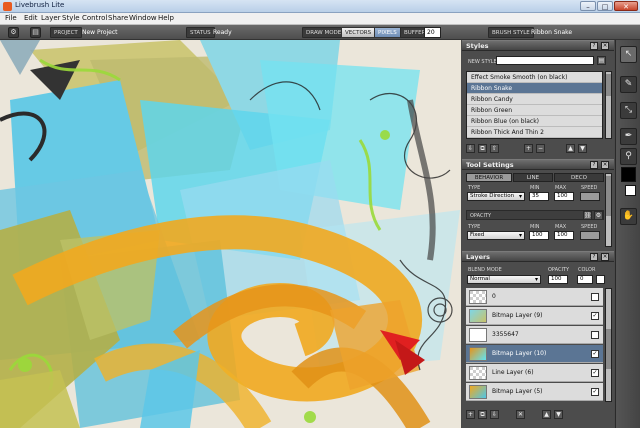 The width and height of the screenshot is (640, 428). What do you see at coordinates (630, 190) in the screenshot?
I see `background-color-swatch` at bounding box center [630, 190].